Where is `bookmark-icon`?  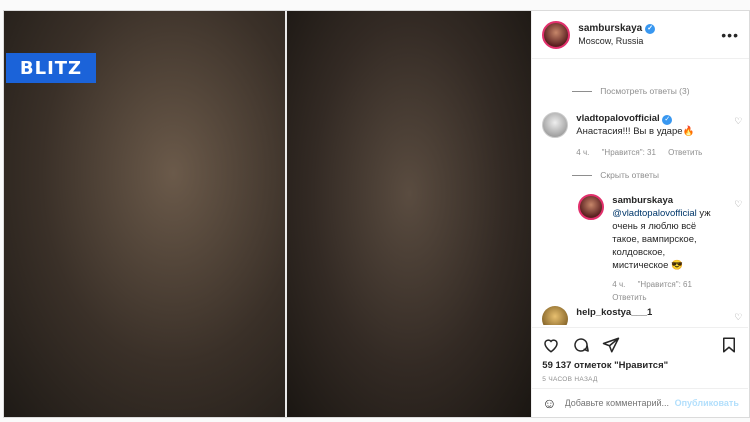
bookmark-icon is located at coordinates (729, 345).